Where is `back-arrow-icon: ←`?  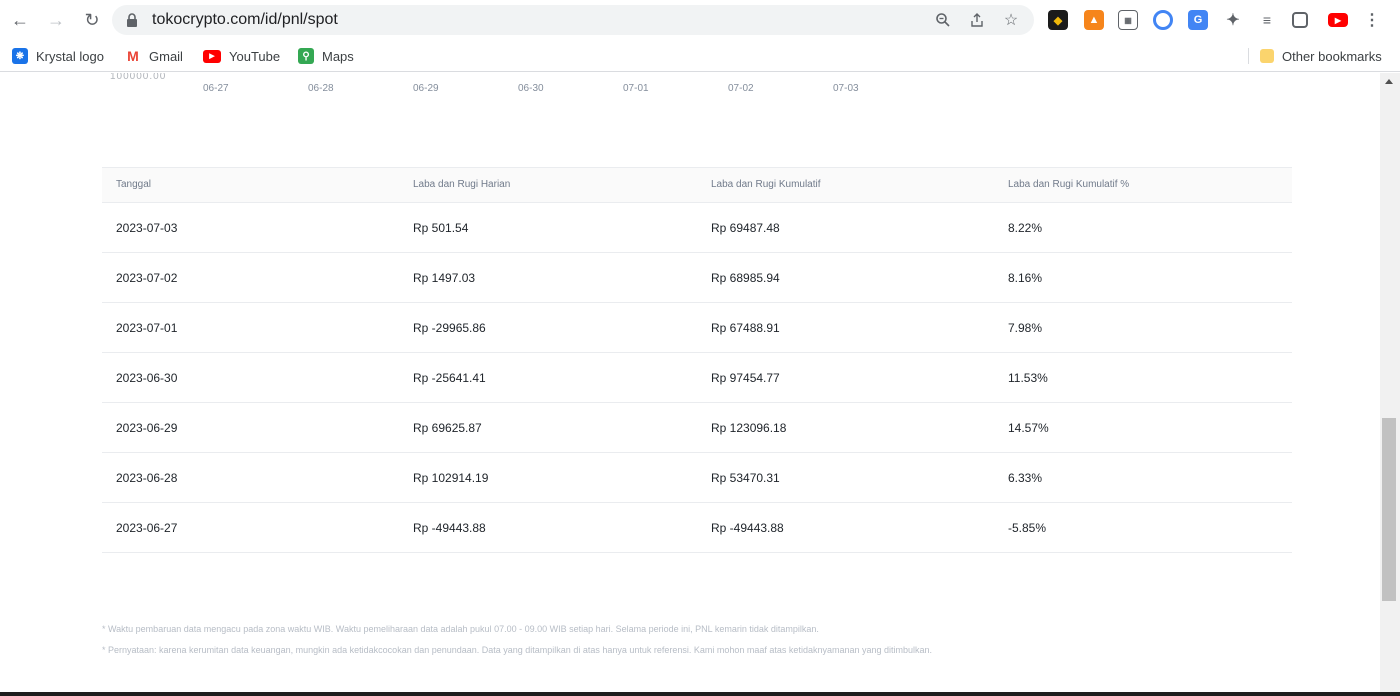 back-arrow-icon: ← is located at coordinates (20, 20).